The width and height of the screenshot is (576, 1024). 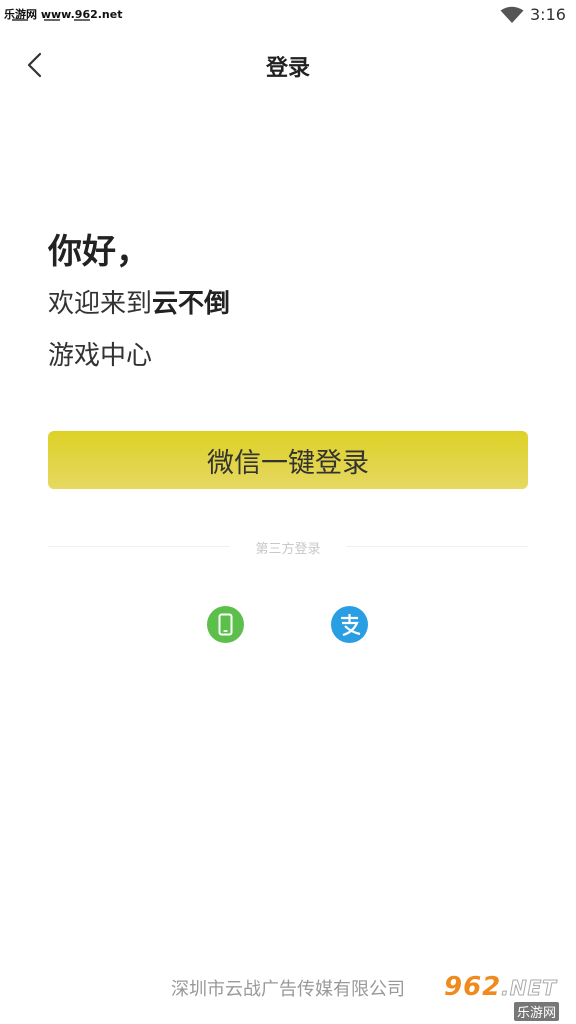 I want to click on status-bar: 乐游网 www.962.net 3:16, so click(x=288, y=15).